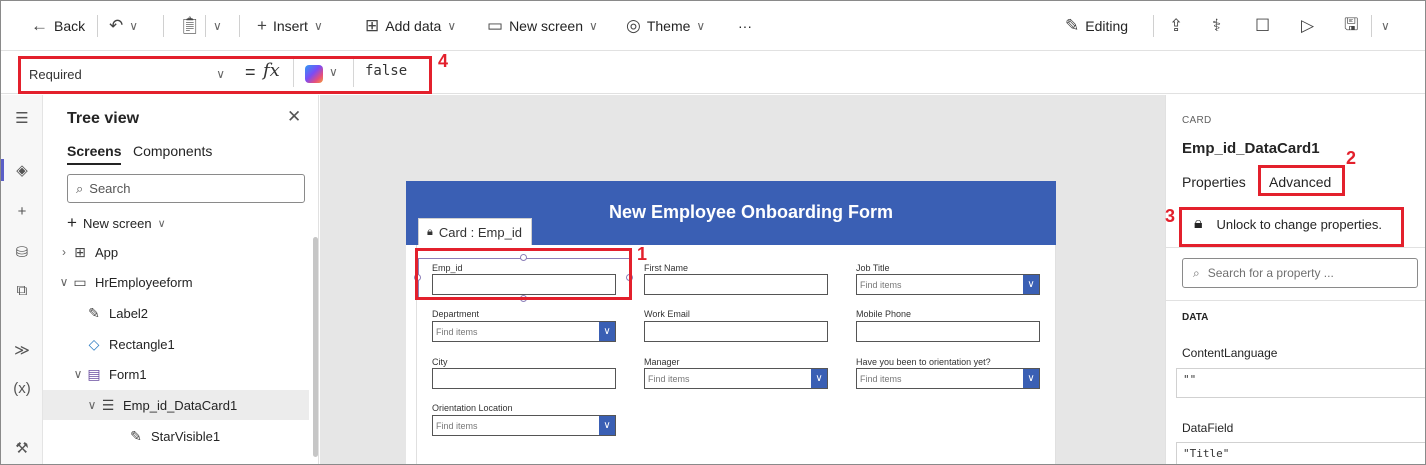  Describe the element at coordinates (1208, 428) in the screenshot. I see `label-datafield: DataField` at that location.